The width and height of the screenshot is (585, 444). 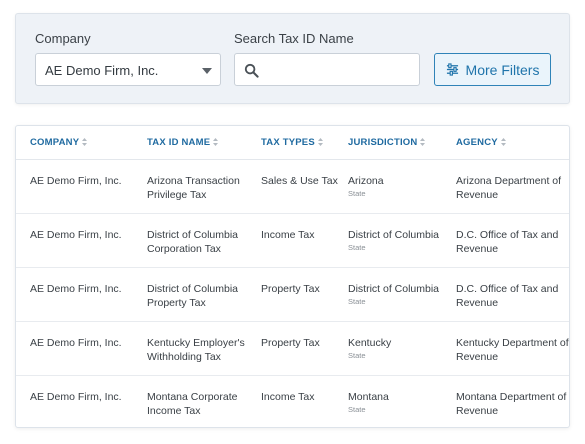 What do you see at coordinates (366, 180) in the screenshot?
I see `jurisdiction-name: Arizona` at bounding box center [366, 180].